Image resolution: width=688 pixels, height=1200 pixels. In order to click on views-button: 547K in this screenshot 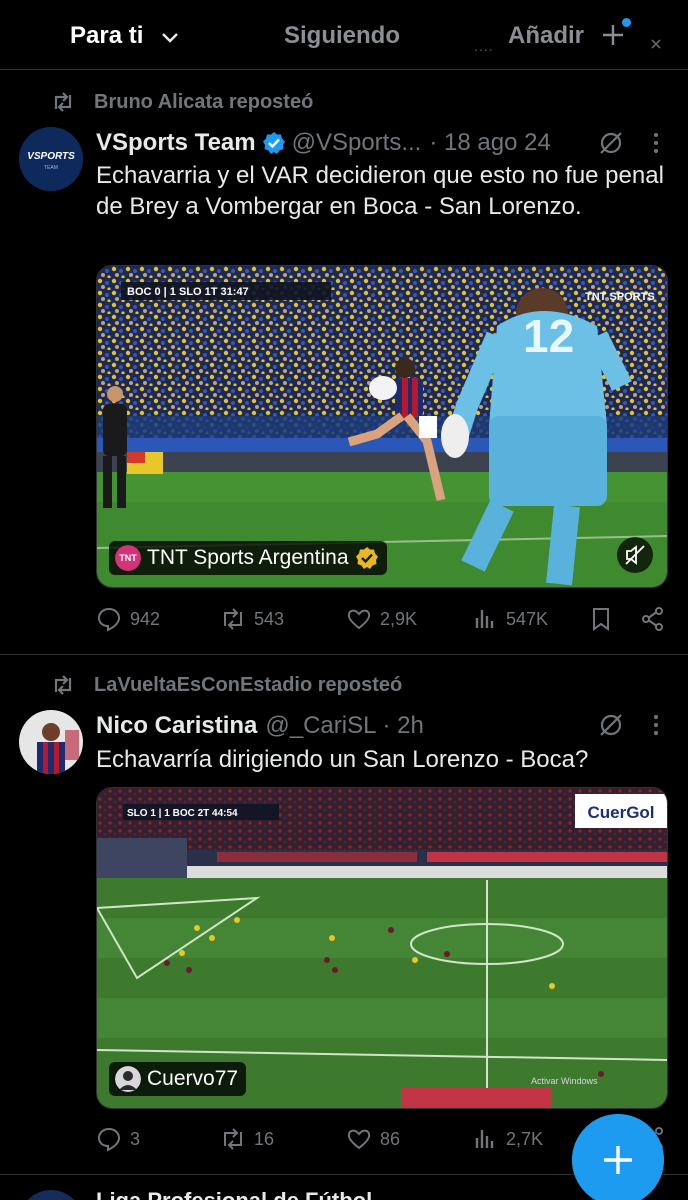, I will do `click(510, 619)`.